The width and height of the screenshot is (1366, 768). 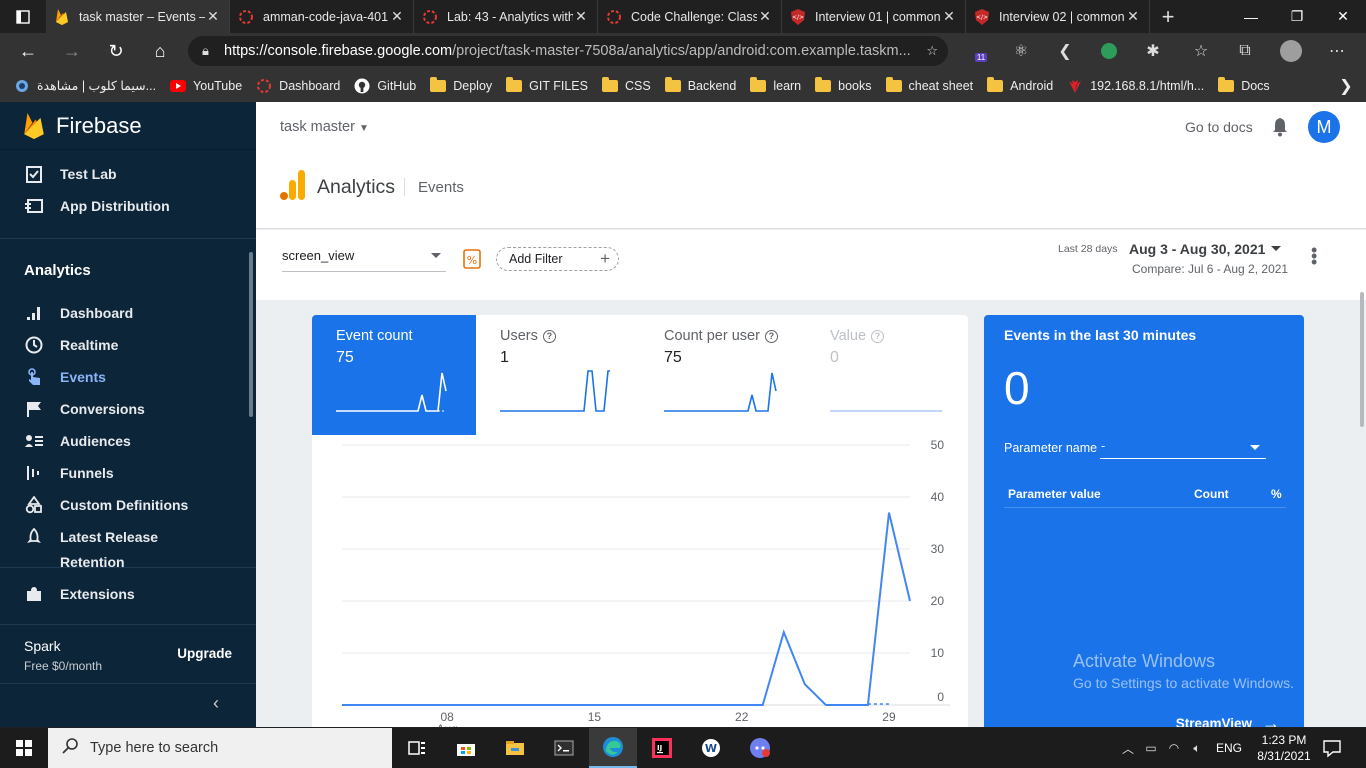 I want to click on extensions-icon: ✱, so click(x=1153, y=51).